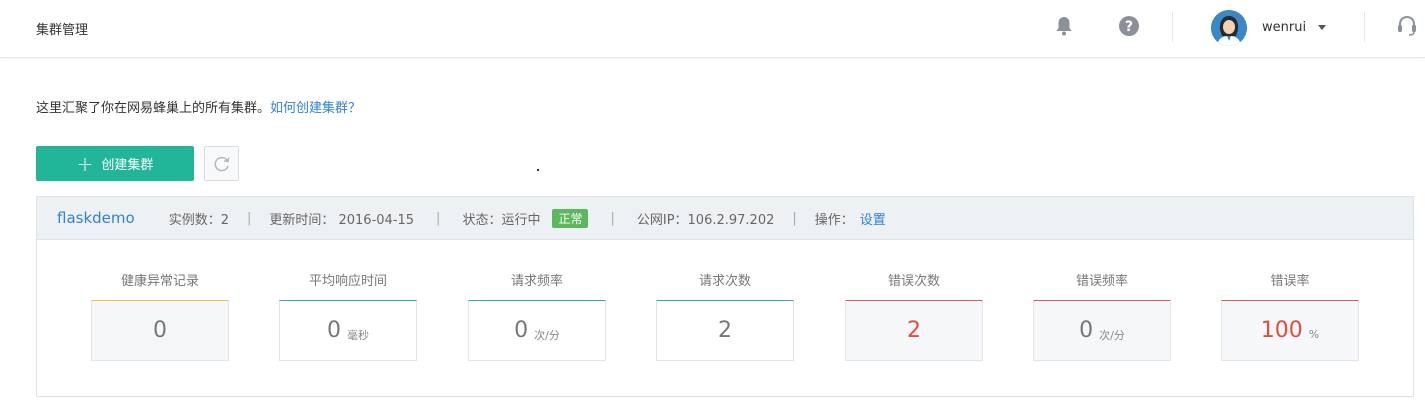  What do you see at coordinates (724, 281) in the screenshot?
I see `metric-label: 请求次数` at bounding box center [724, 281].